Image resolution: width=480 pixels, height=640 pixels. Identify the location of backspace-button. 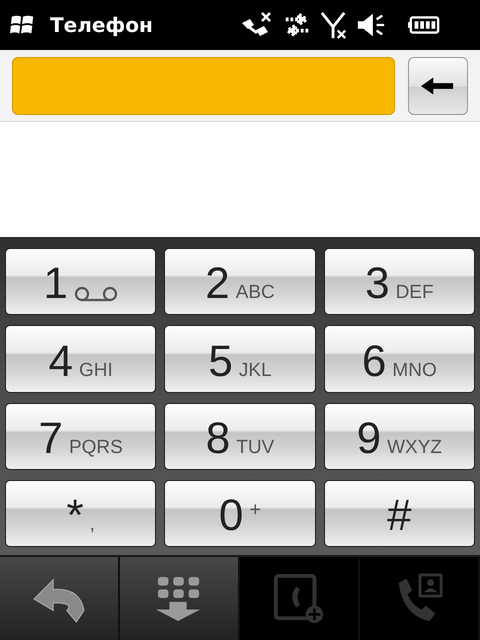
(438, 85).